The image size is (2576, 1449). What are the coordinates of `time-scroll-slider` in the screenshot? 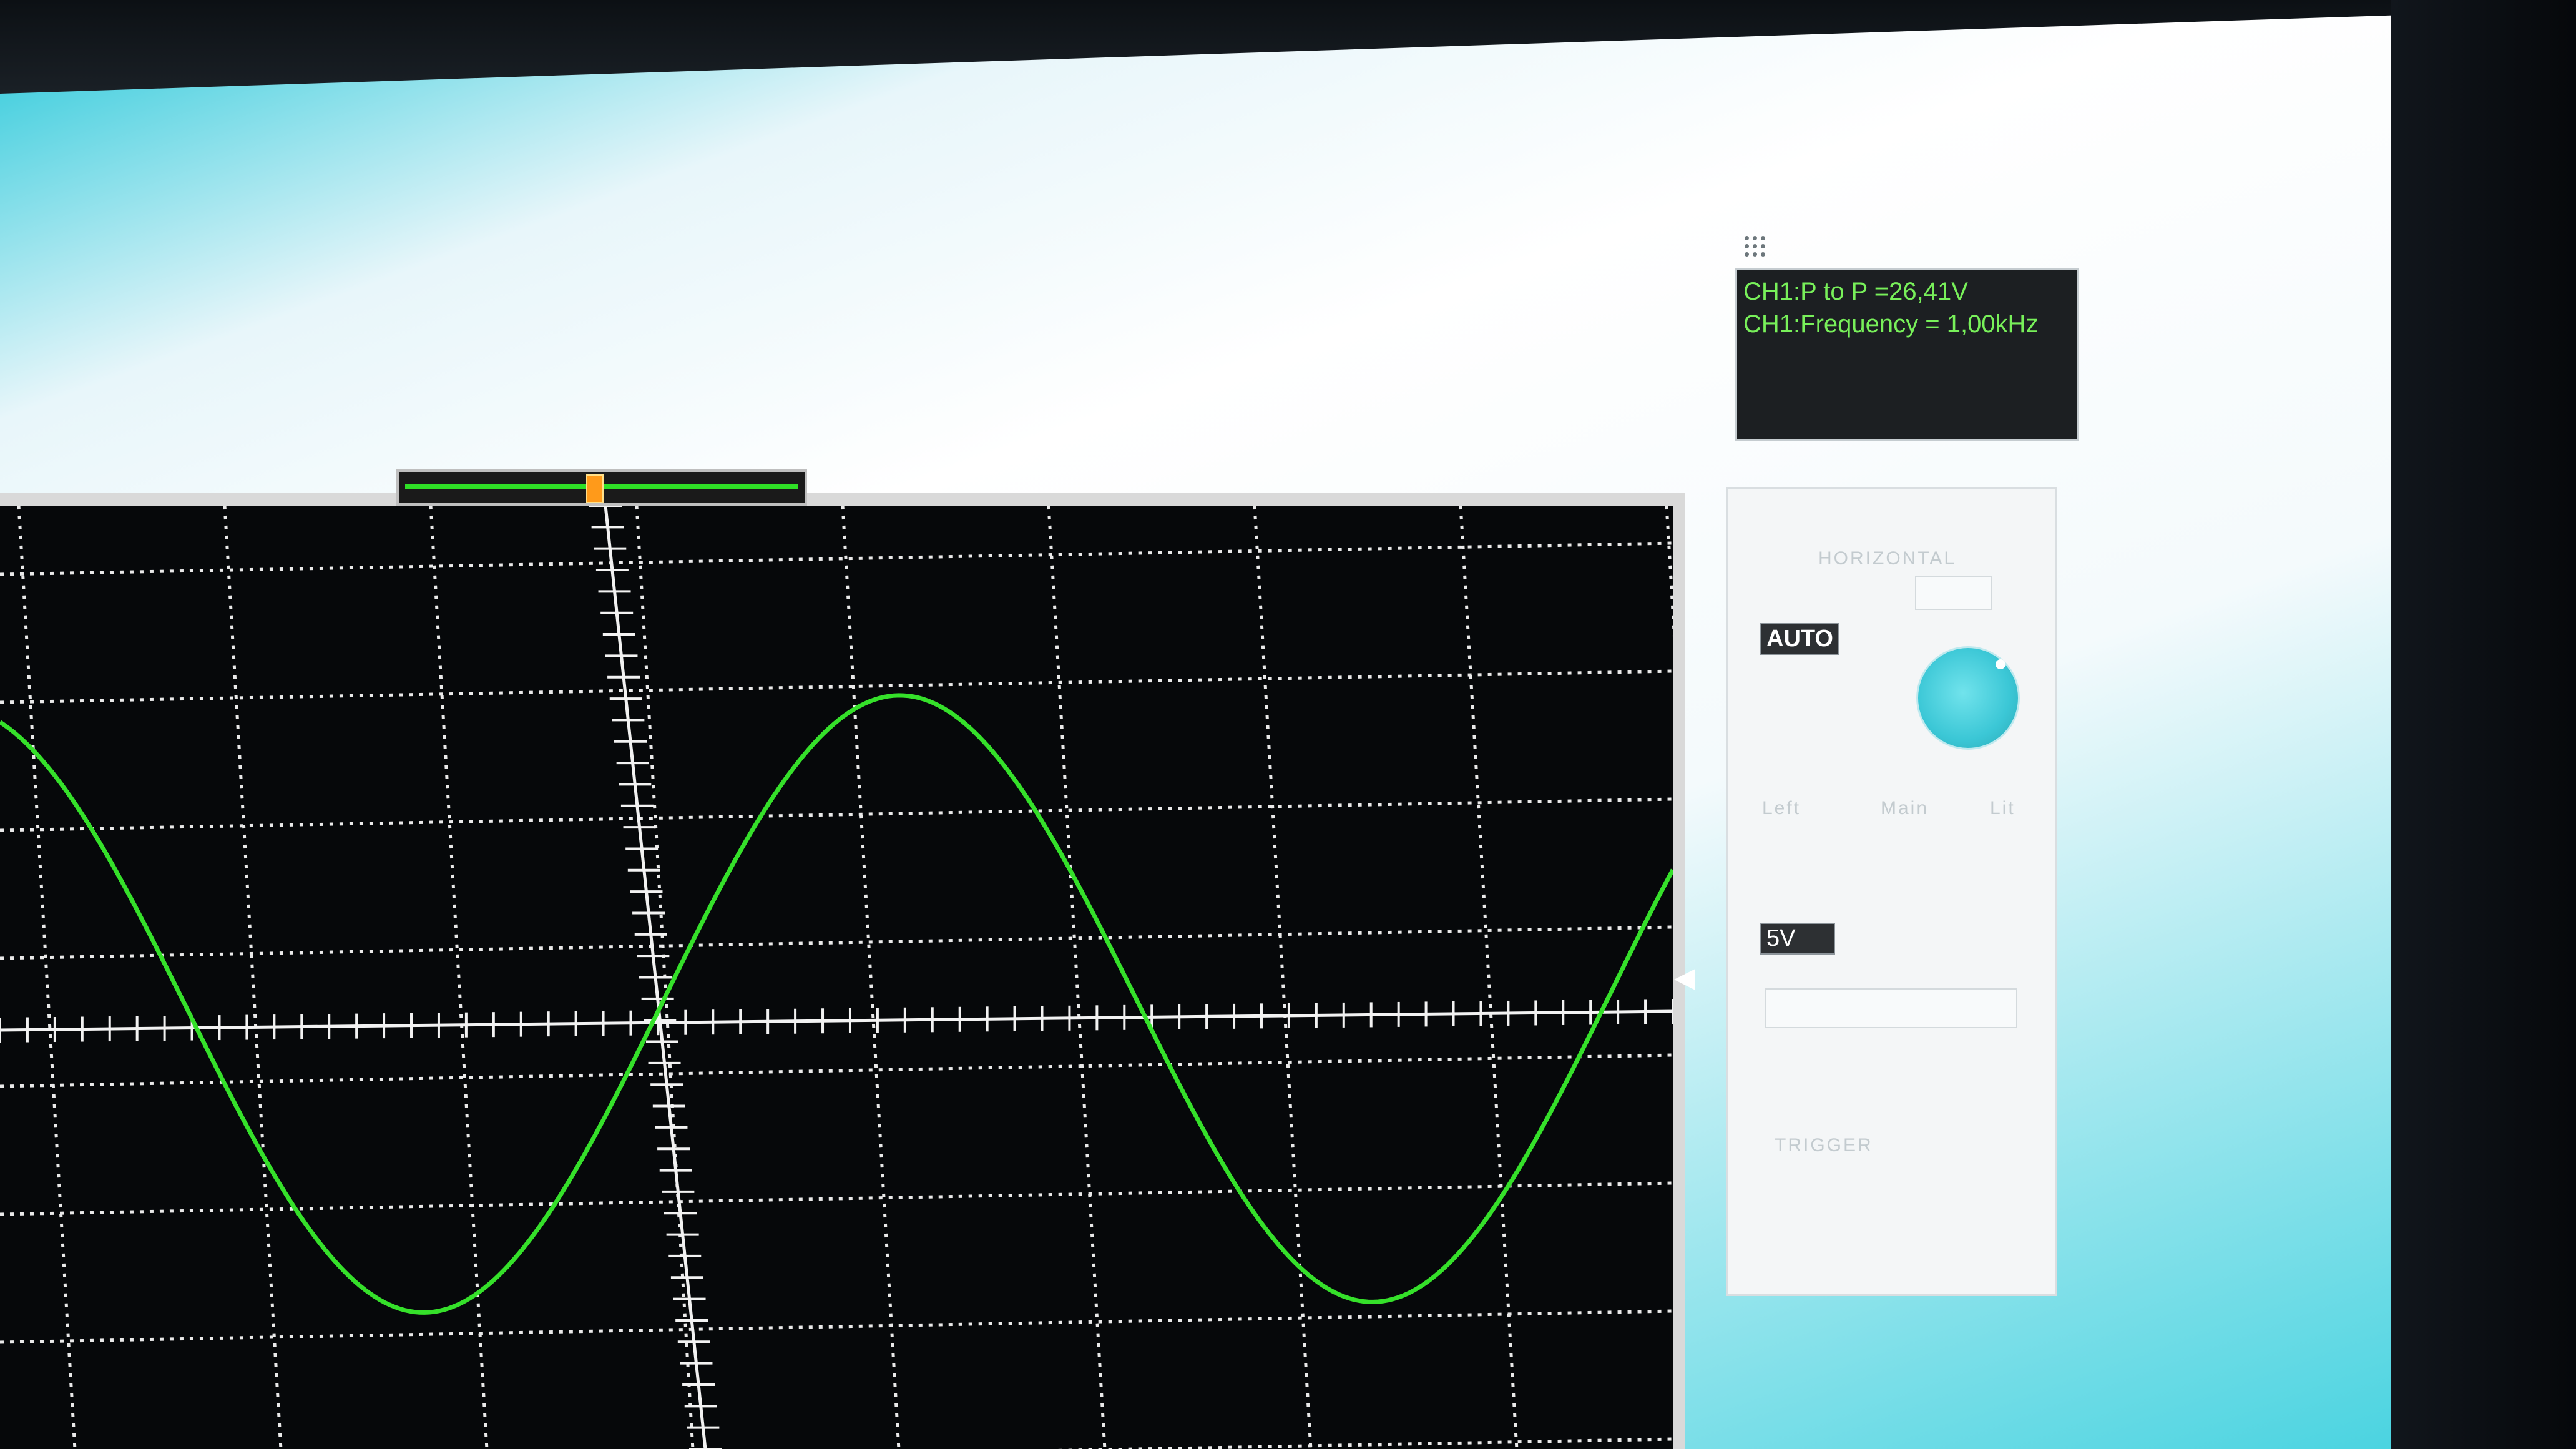 It's located at (601, 487).